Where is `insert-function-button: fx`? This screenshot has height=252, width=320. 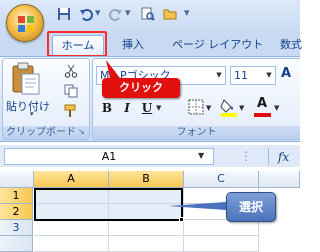 insert-function-button: fx is located at coordinates (283, 156).